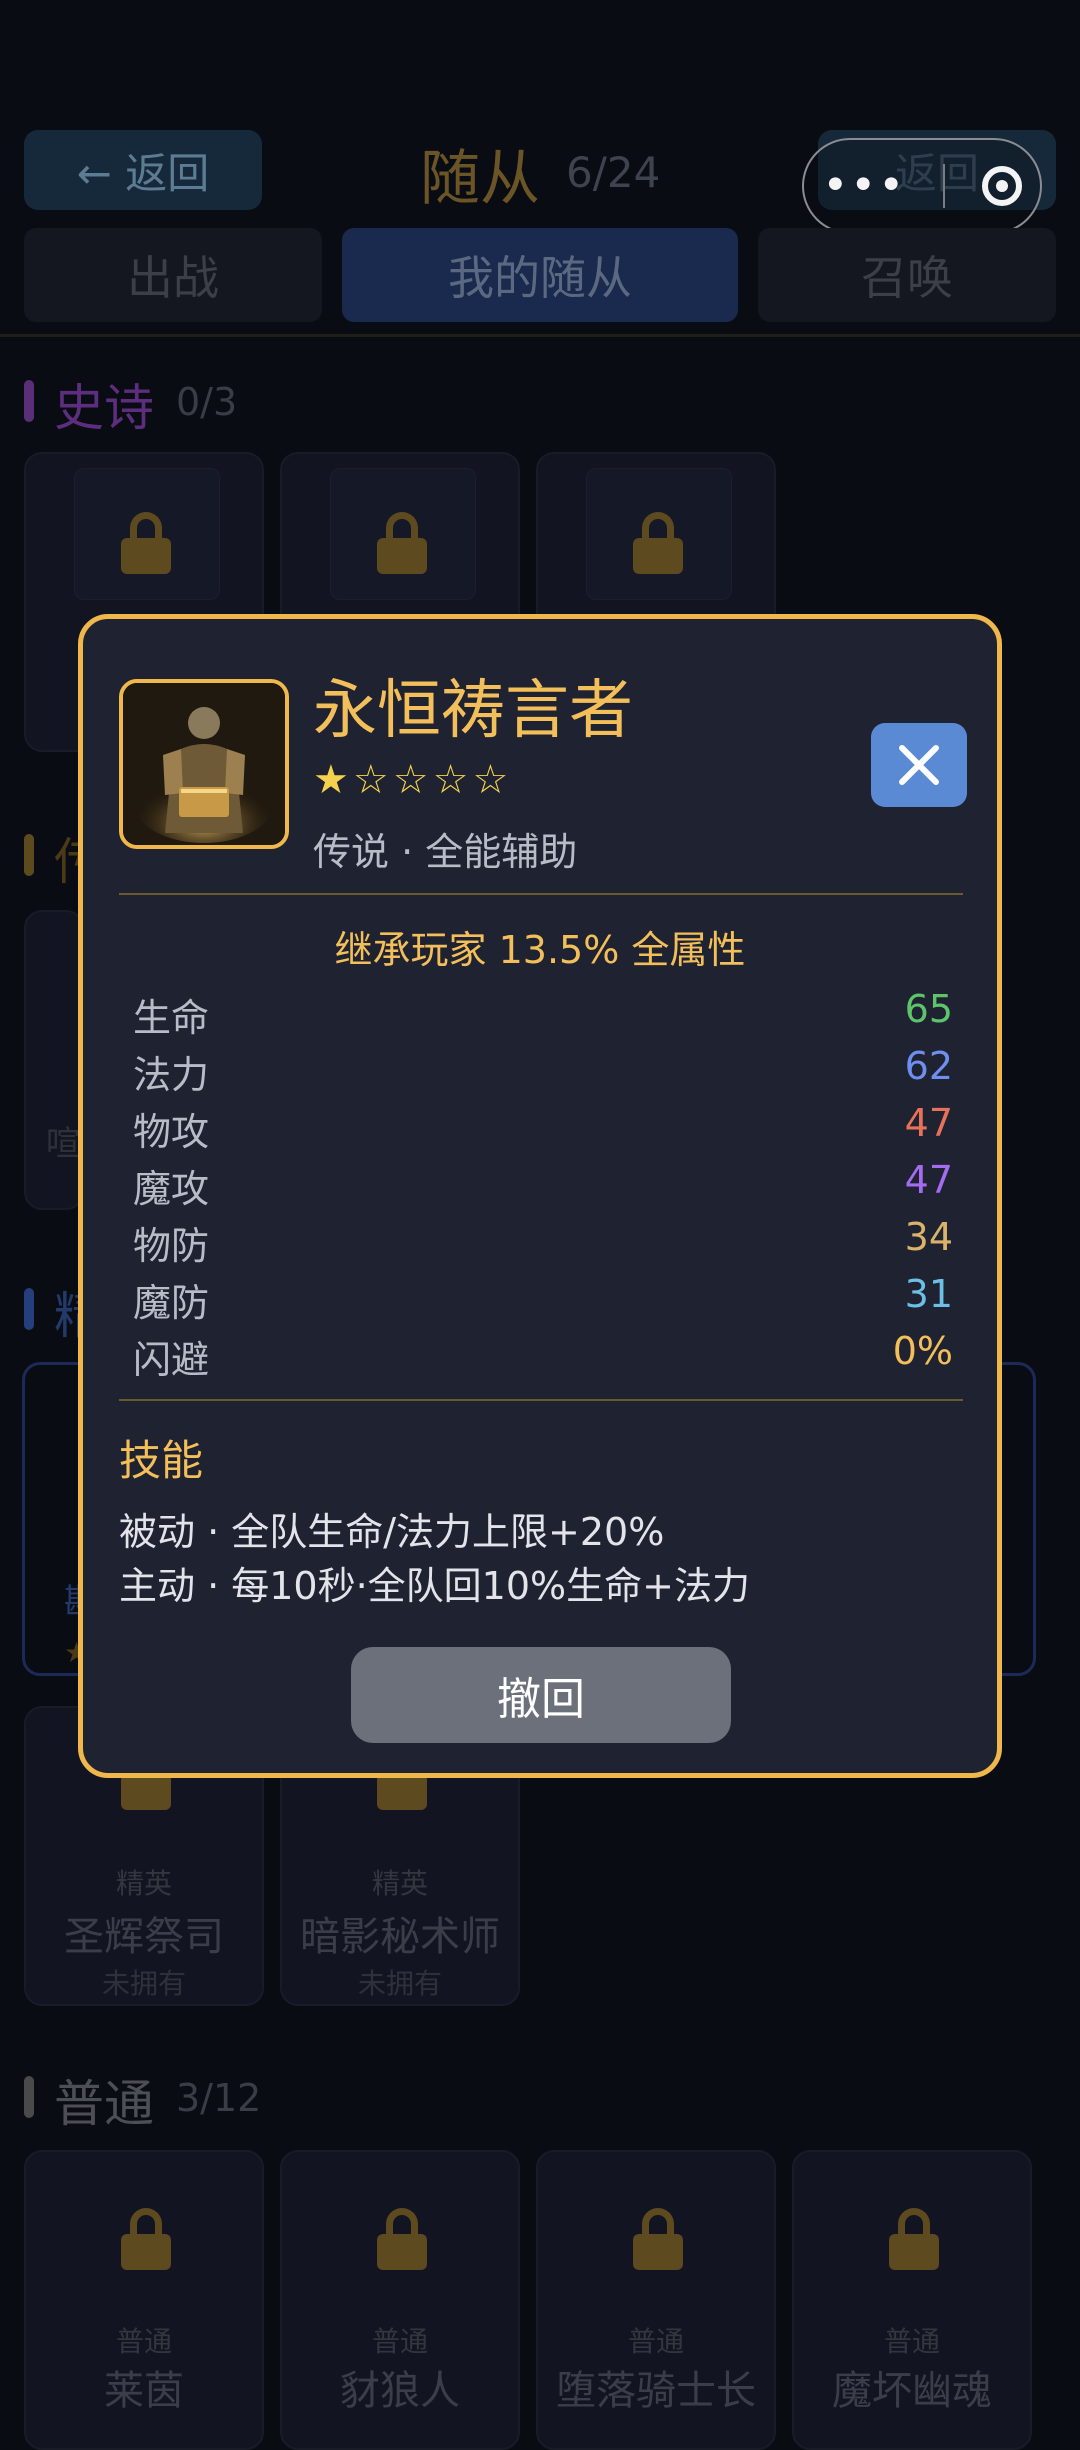 This screenshot has width=1080, height=2450. Describe the element at coordinates (29, 2097) in the screenshot. I see `section-marker-normal` at that location.